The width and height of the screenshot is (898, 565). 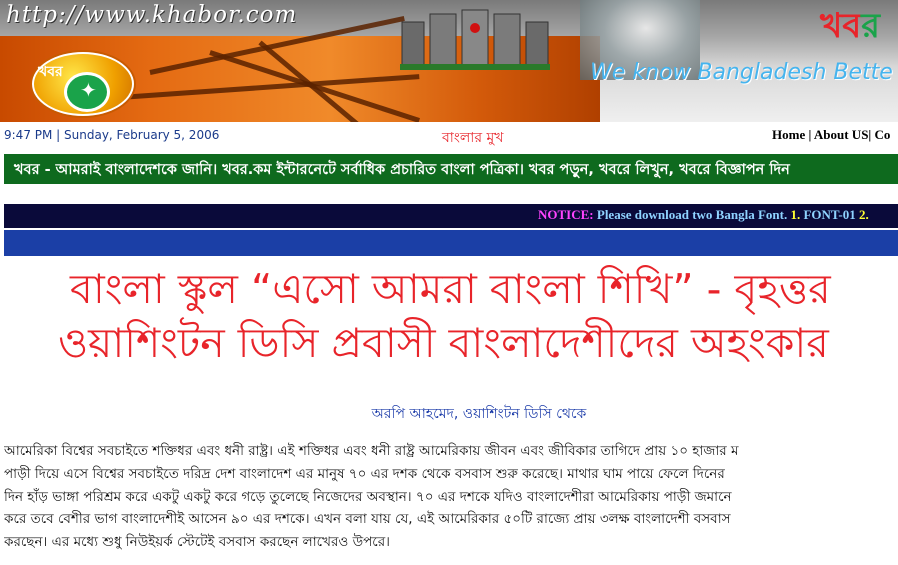 I want to click on notice-number: 2., so click(x=863, y=214).